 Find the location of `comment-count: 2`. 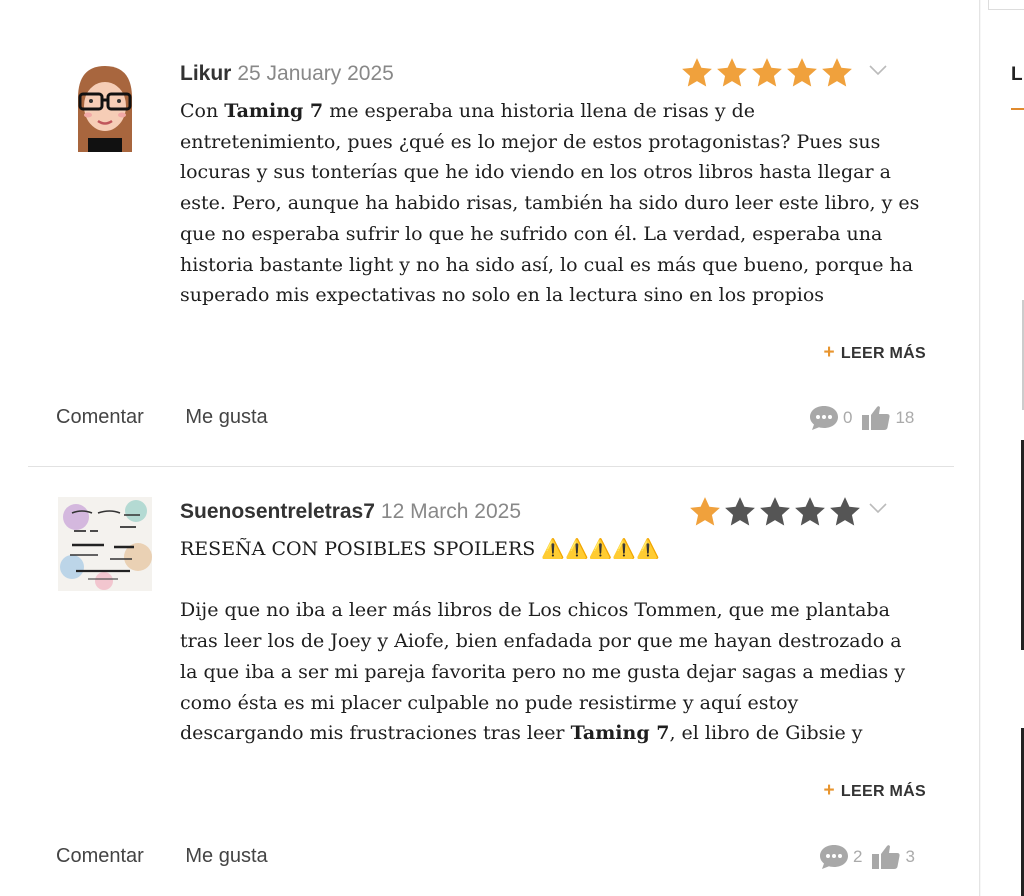

comment-count: 2 is located at coordinates (858, 856).